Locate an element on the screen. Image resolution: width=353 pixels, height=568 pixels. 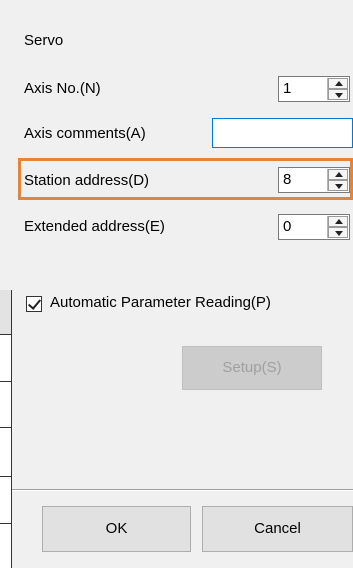
parent-table-edge is located at coordinates (6, 429).